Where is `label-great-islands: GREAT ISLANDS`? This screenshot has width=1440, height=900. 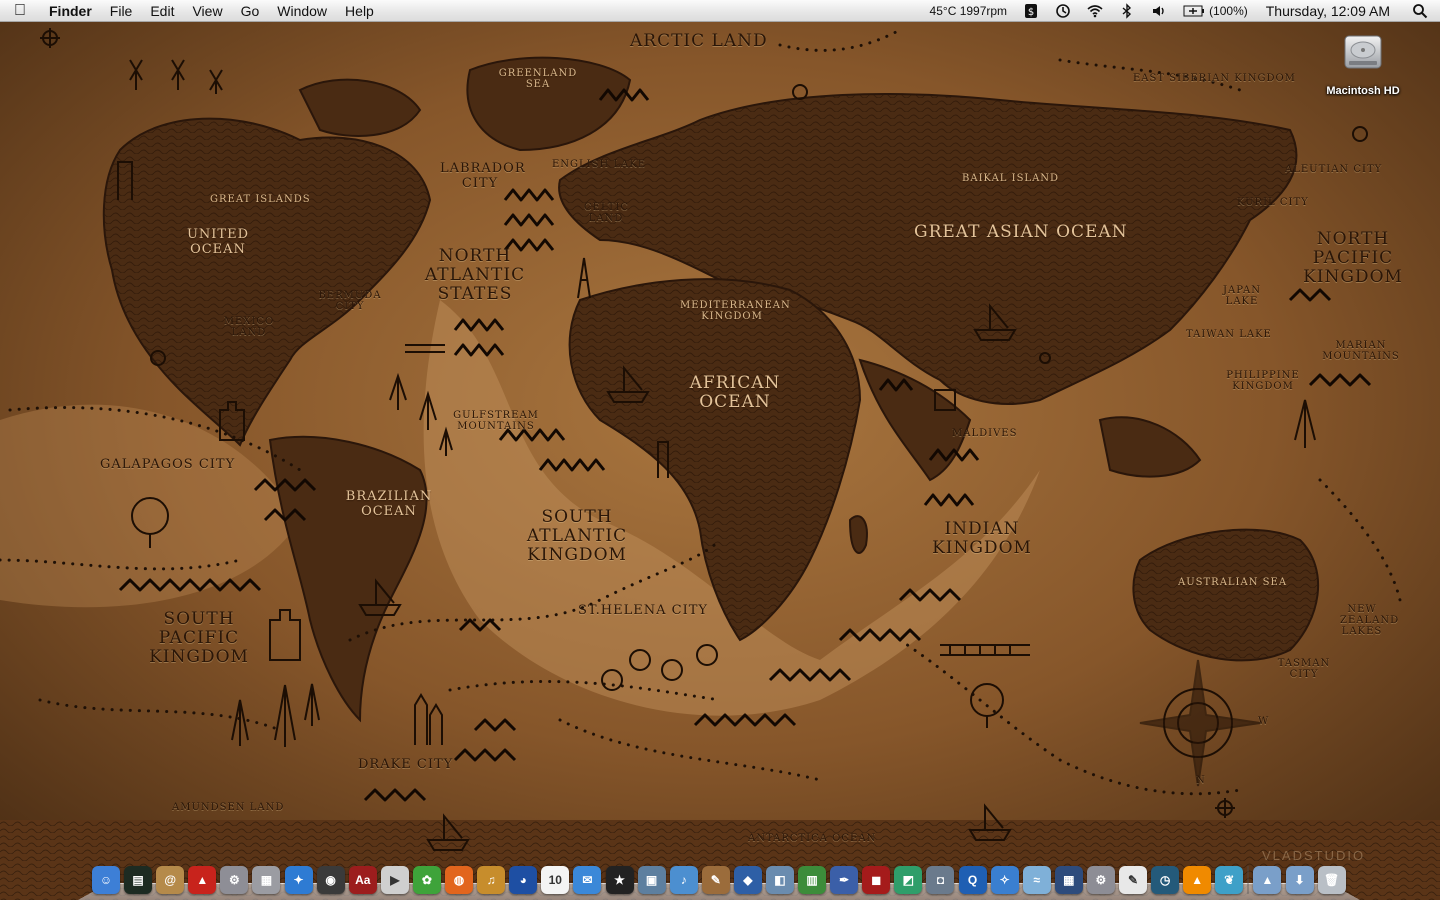 label-great-islands: GREAT ISLANDS is located at coordinates (260, 199).